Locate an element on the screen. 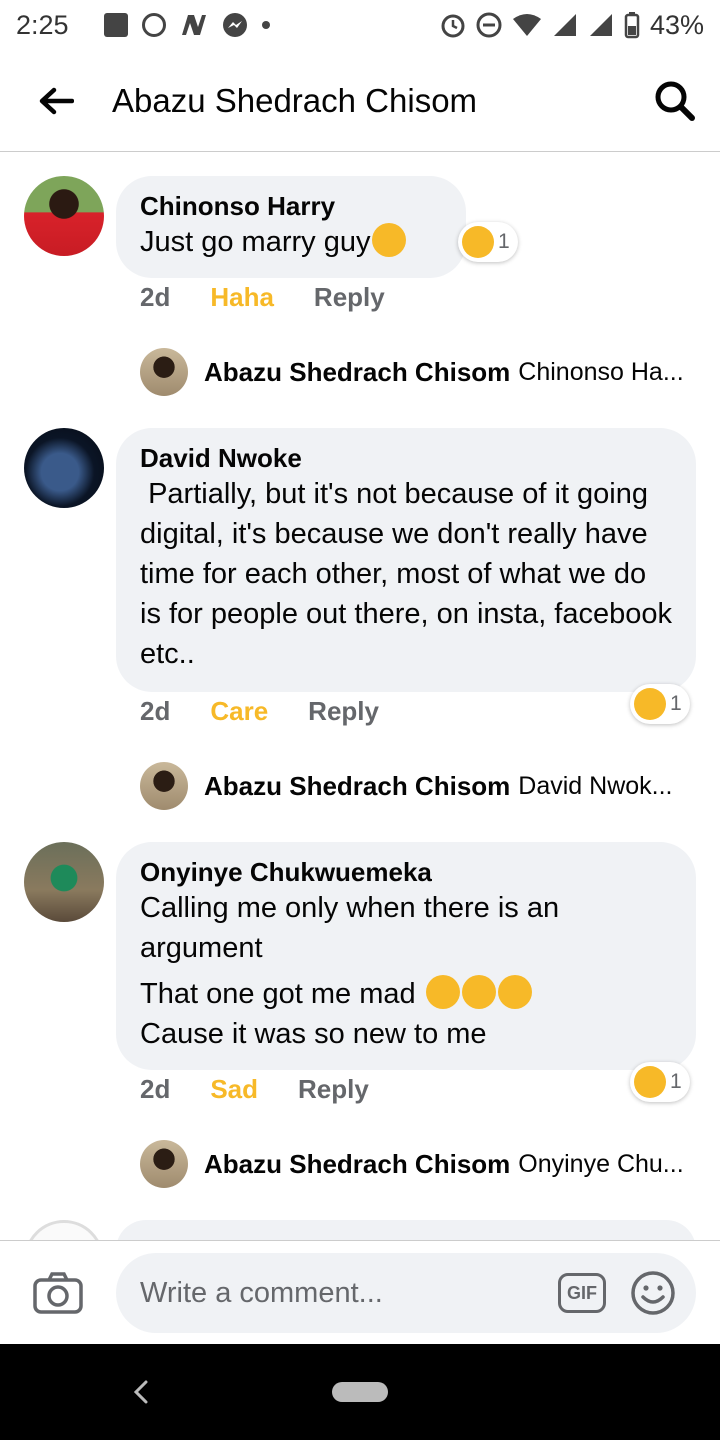 The image size is (720, 1440). alarm-icon is located at coordinates (453, 26).